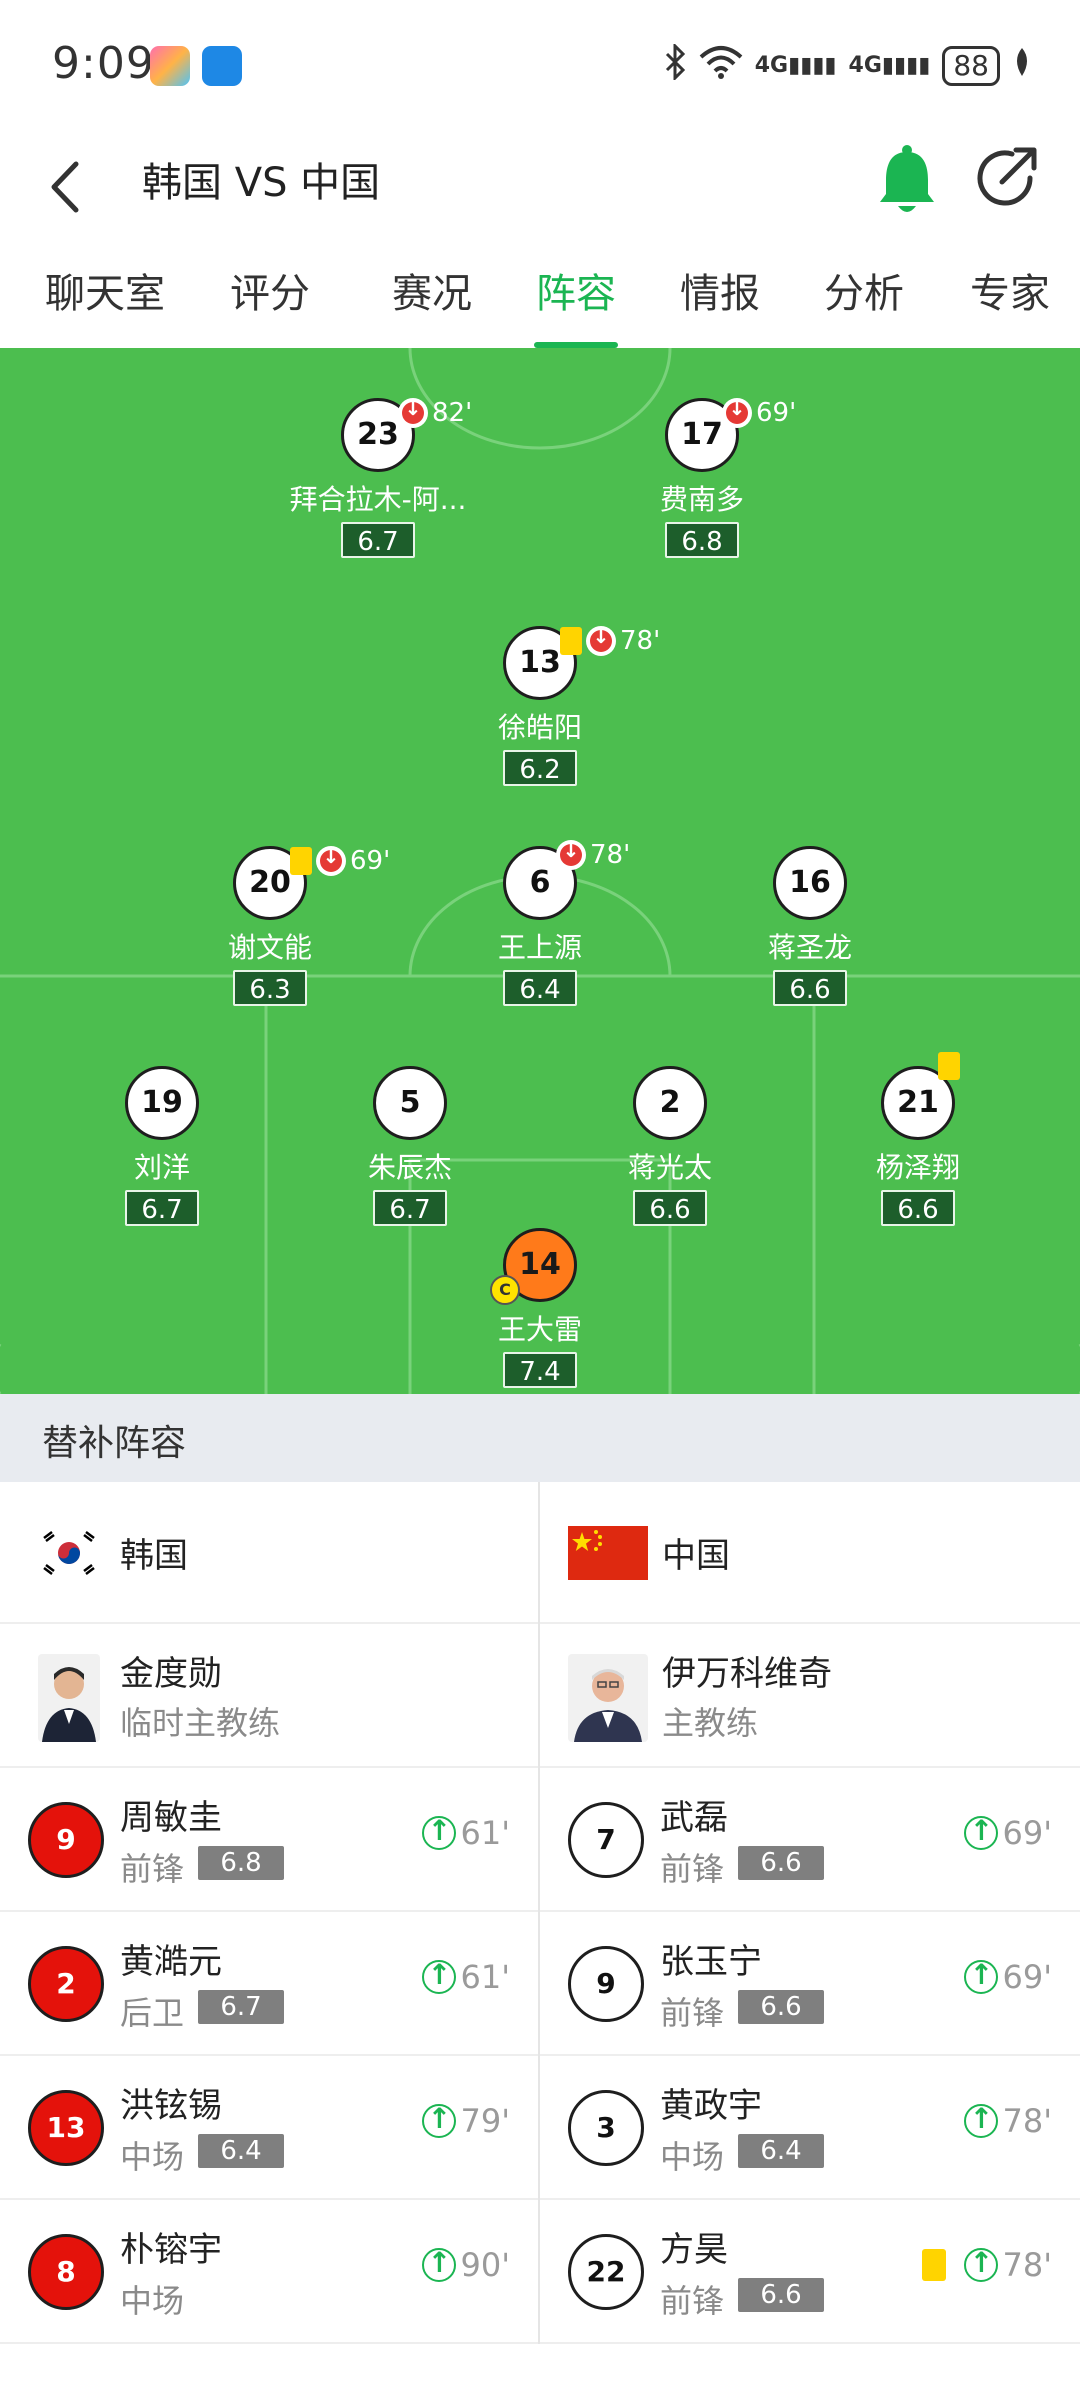 Image resolution: width=1080 pixels, height=2388 pixels. I want to click on team-name: 中国, so click(696, 1556).